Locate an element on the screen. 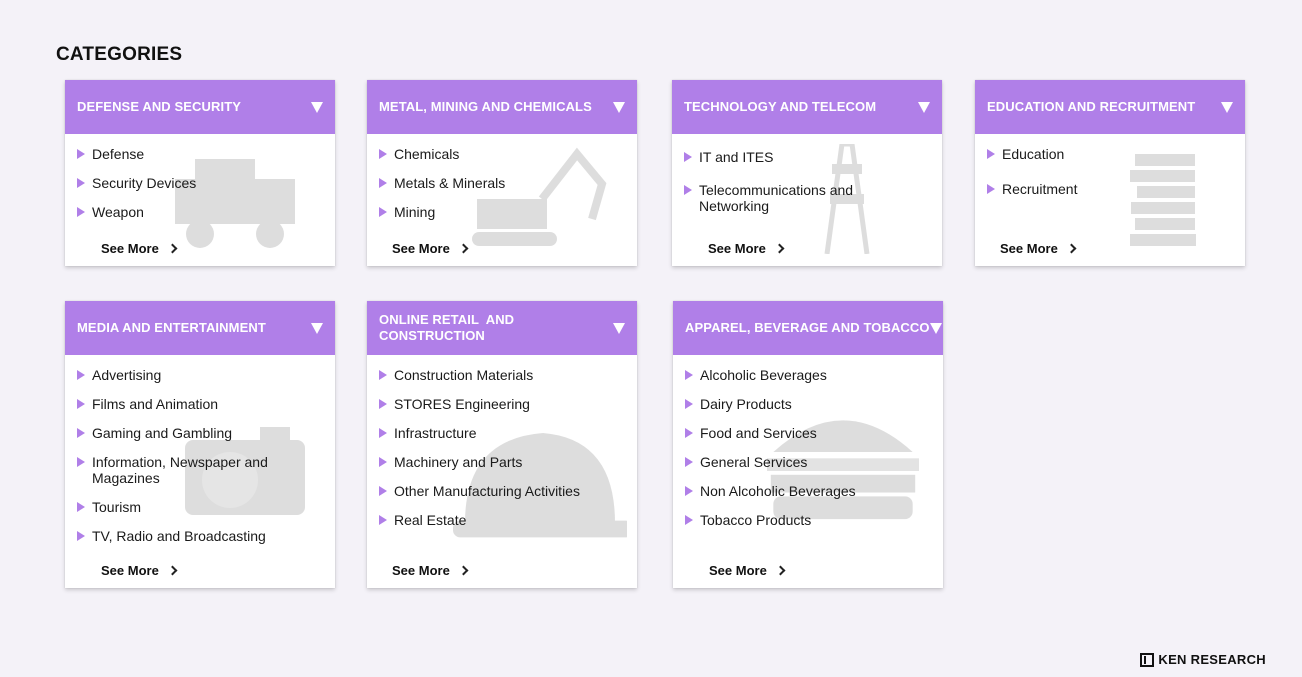 The width and height of the screenshot is (1302, 677). list-item: Tourism is located at coordinates (200, 507).